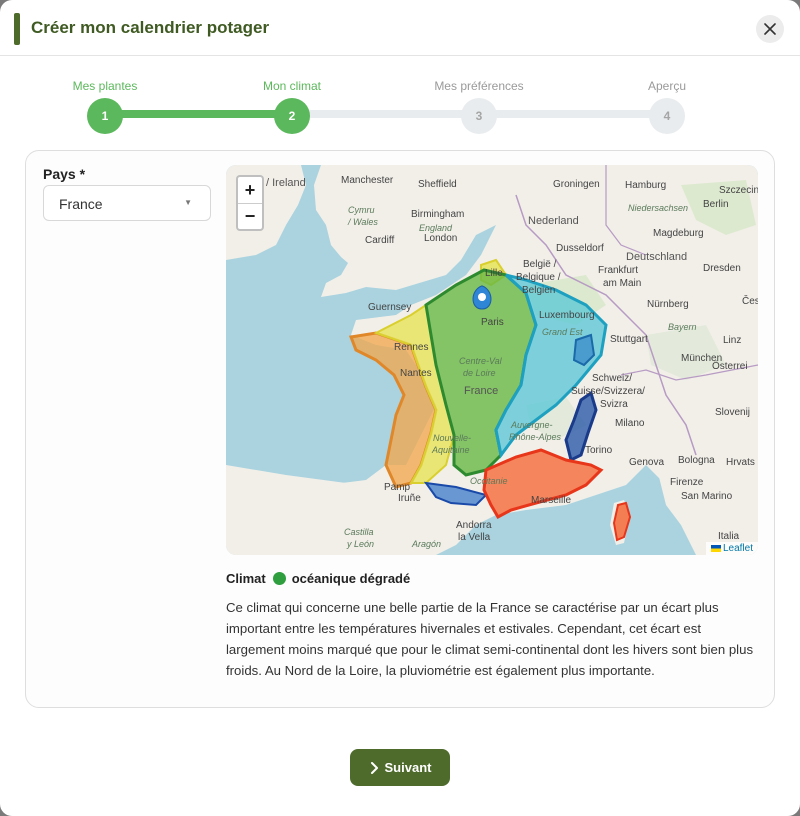  I want to click on map-label: Čes, so click(750, 301).